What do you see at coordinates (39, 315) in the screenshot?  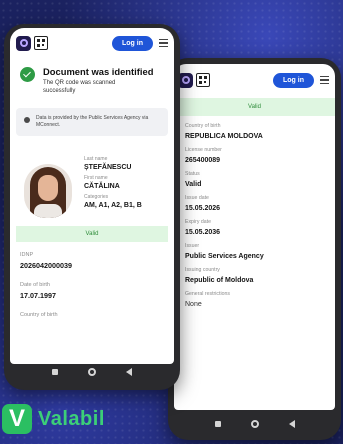 I see `country-of-birth-label: Country of birth` at bounding box center [39, 315].